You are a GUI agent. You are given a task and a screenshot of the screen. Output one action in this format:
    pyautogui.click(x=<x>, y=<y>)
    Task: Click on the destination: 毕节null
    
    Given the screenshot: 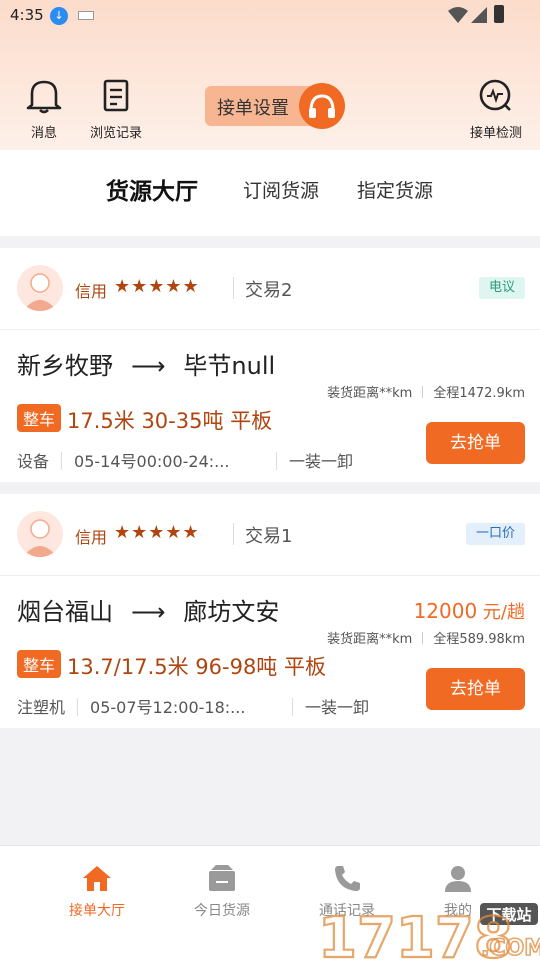 What is the action you would take?
    pyautogui.click(x=229, y=366)
    